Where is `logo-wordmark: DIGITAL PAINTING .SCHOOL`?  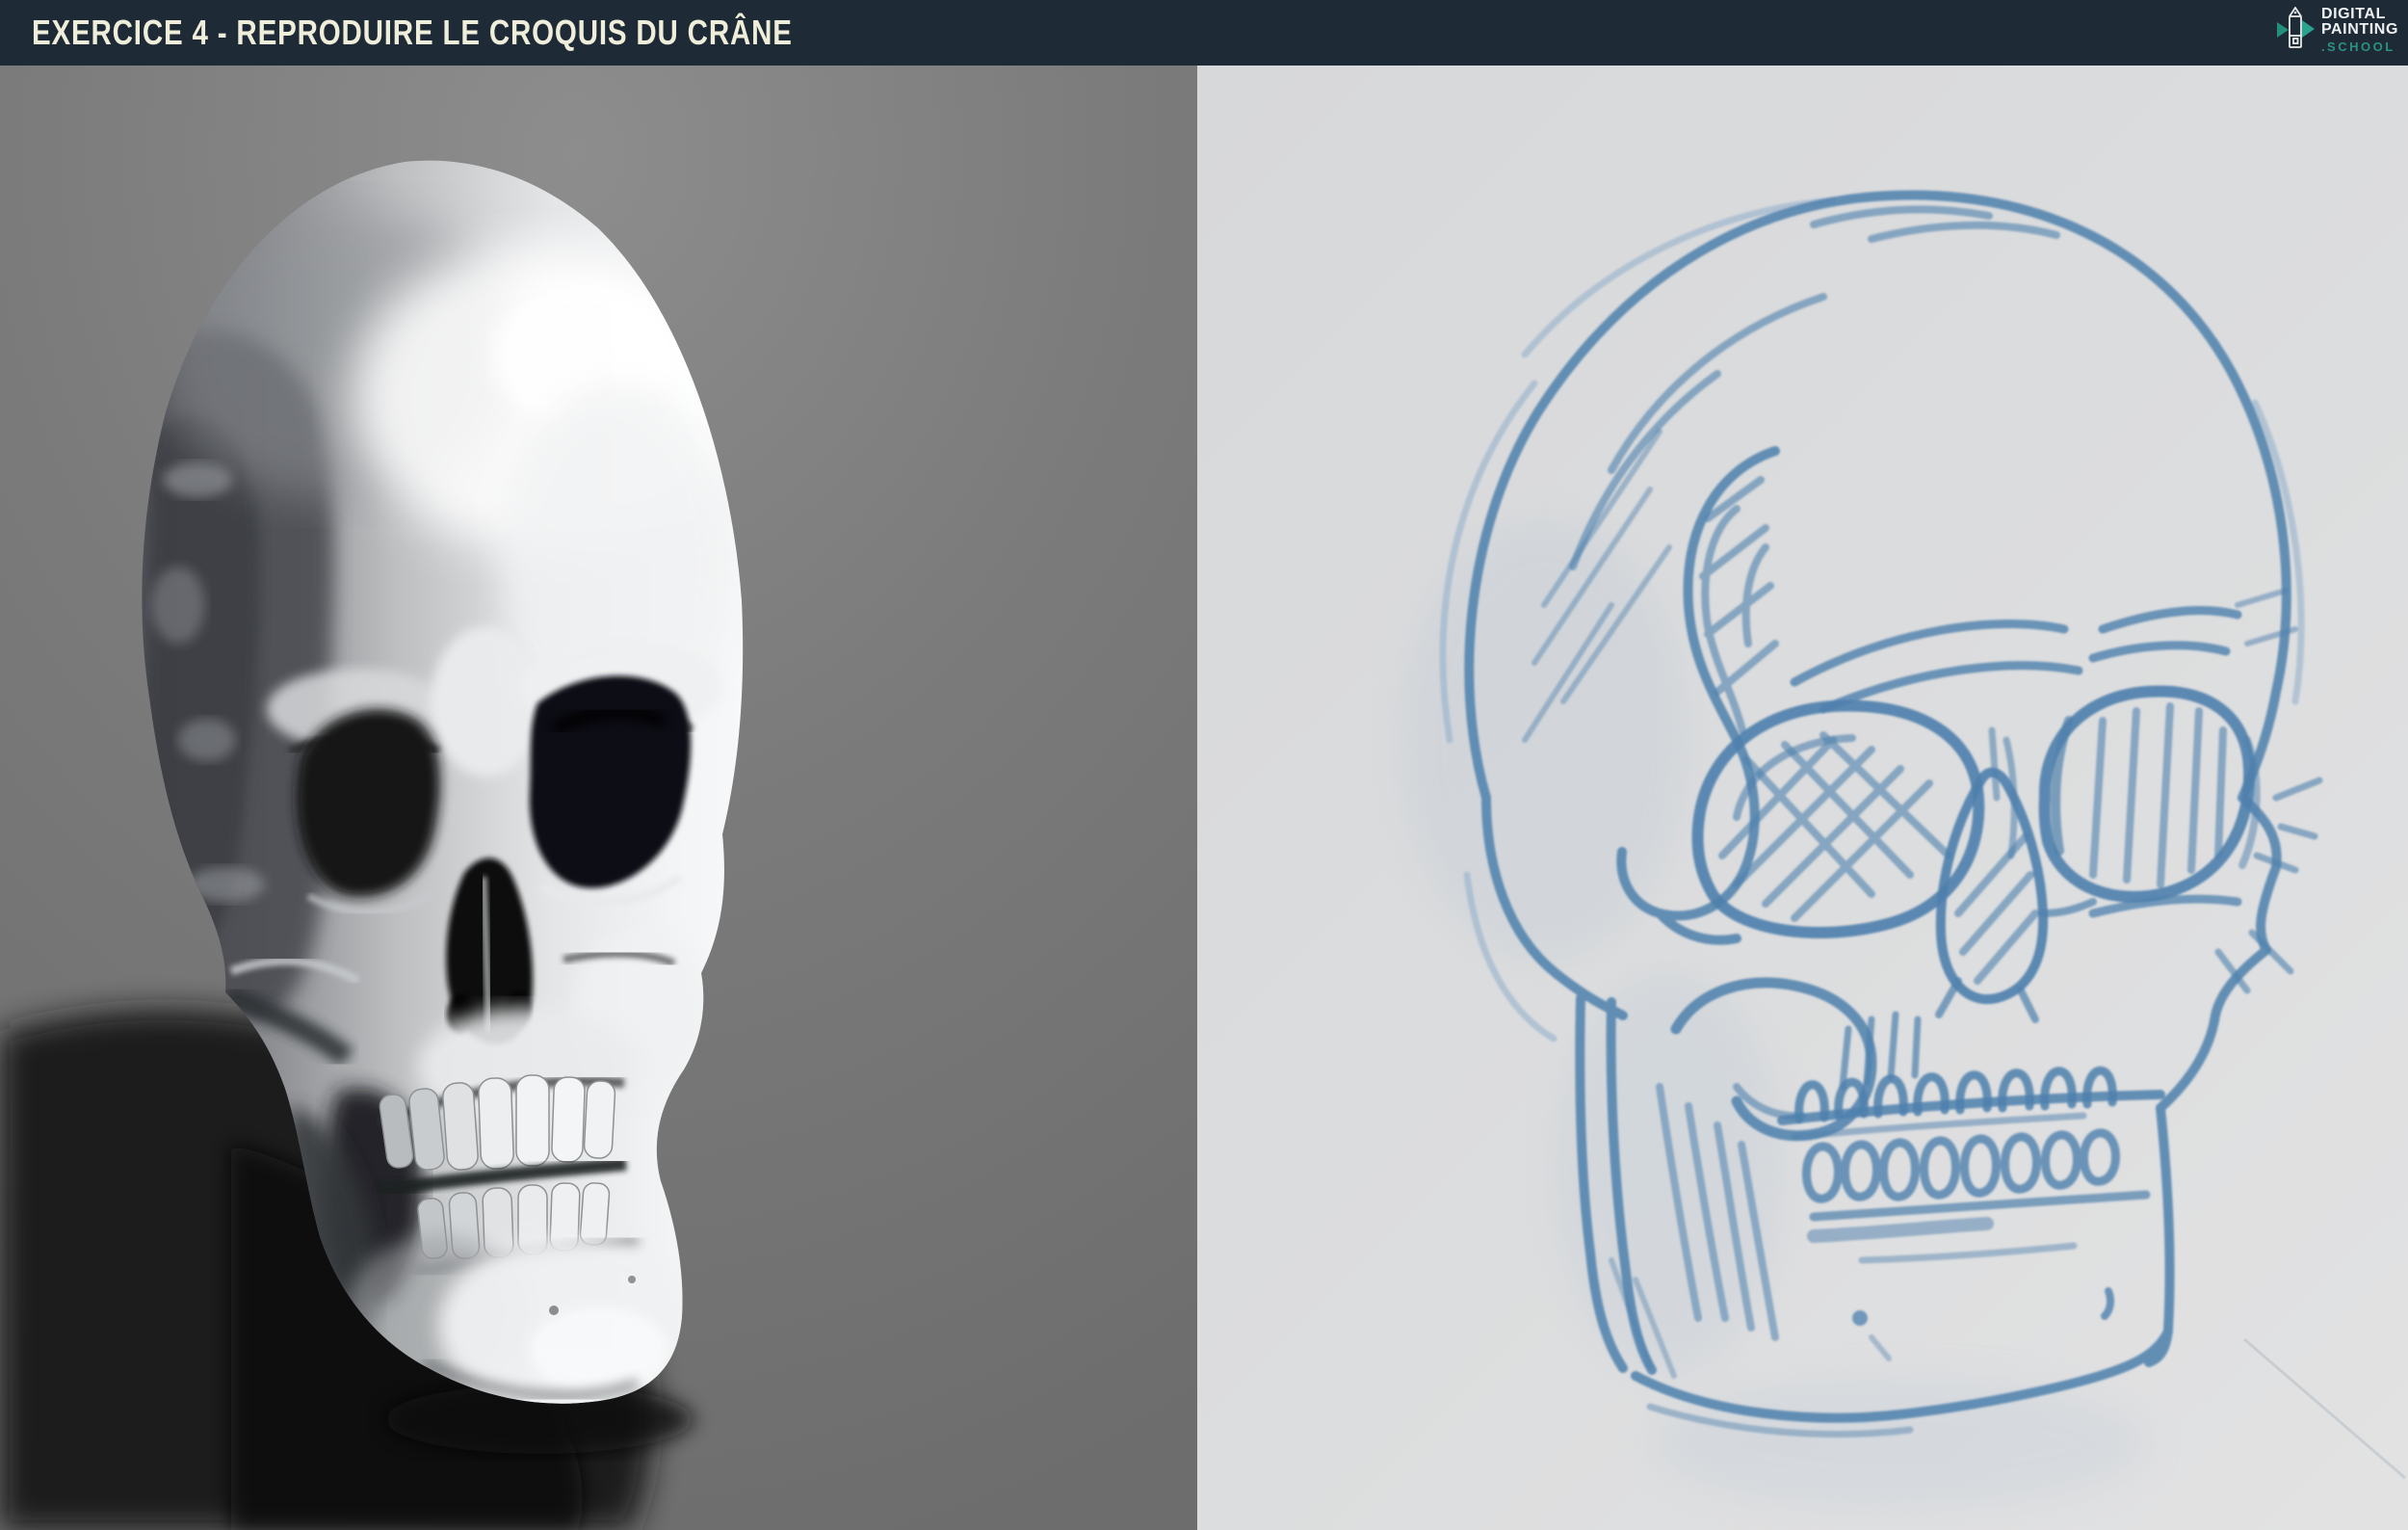
logo-wordmark: DIGITAL PAINTING .SCHOOL is located at coordinates (2359, 30).